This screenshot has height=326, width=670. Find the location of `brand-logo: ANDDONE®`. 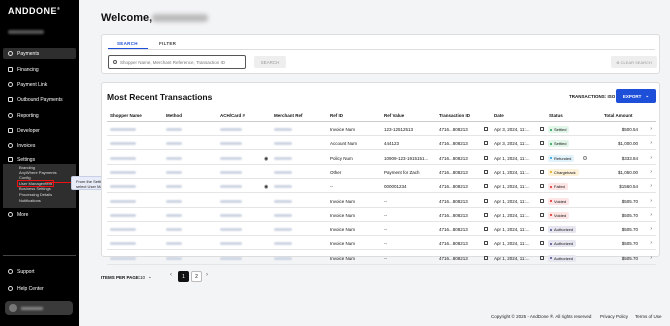

brand-logo: ANDDONE® is located at coordinates (34, 11).